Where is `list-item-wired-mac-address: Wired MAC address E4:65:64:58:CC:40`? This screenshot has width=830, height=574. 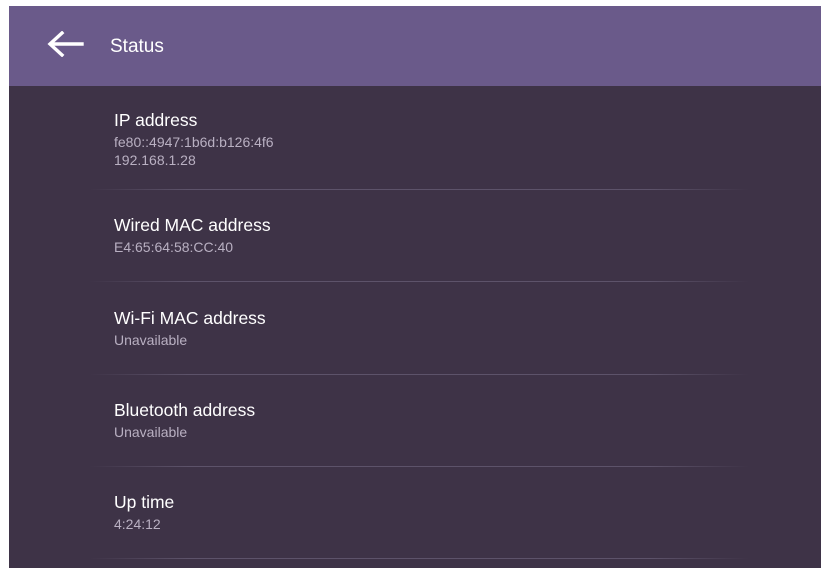 list-item-wired-mac-address: Wired MAC address E4:65:64:58:CC:40 is located at coordinates (415, 235).